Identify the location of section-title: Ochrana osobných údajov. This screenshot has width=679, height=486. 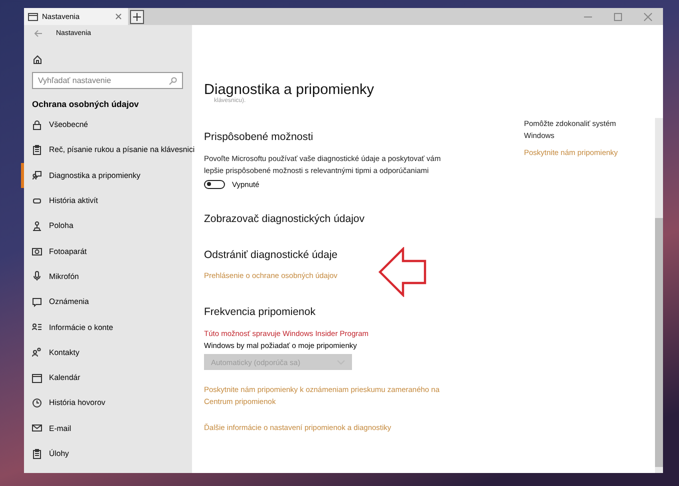
(86, 104).